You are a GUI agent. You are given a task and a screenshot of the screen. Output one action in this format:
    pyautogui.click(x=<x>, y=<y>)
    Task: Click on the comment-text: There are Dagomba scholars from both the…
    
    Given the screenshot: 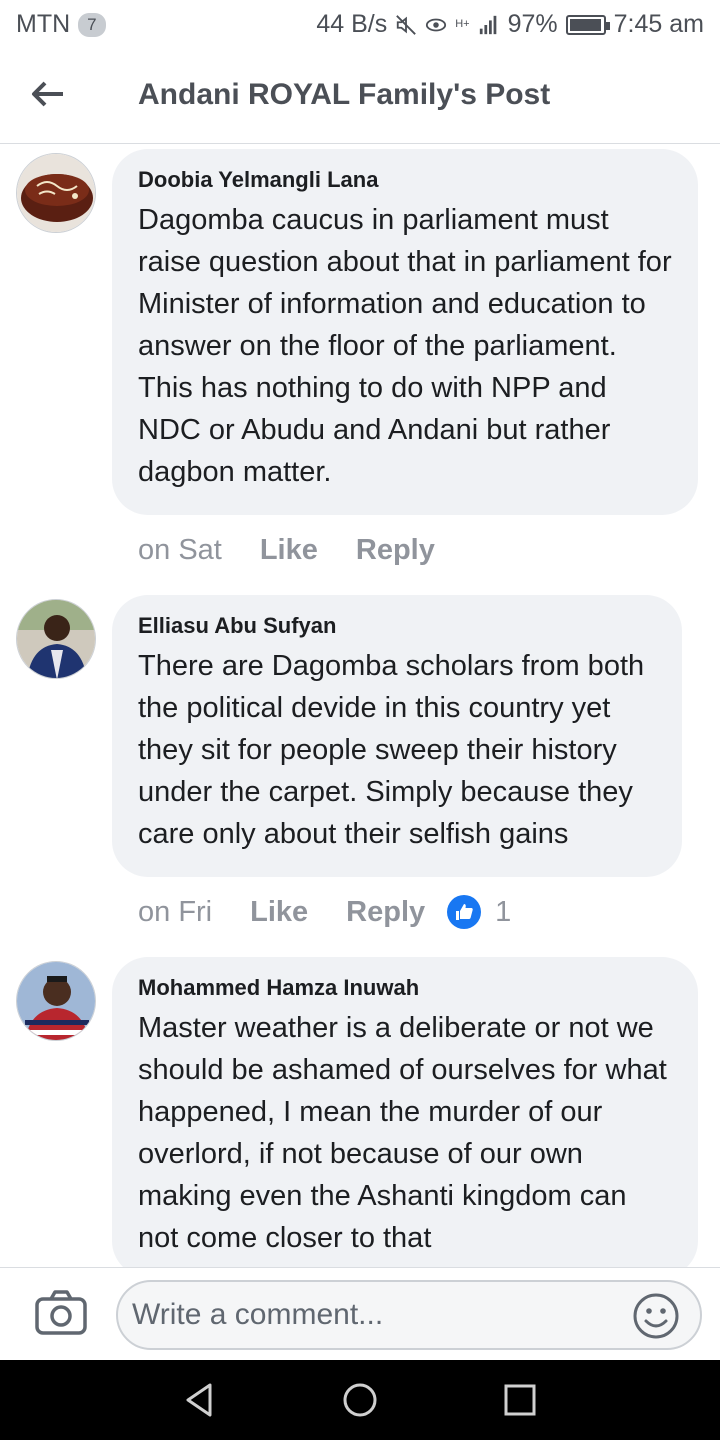 What is the action you would take?
    pyautogui.click(x=391, y=750)
    